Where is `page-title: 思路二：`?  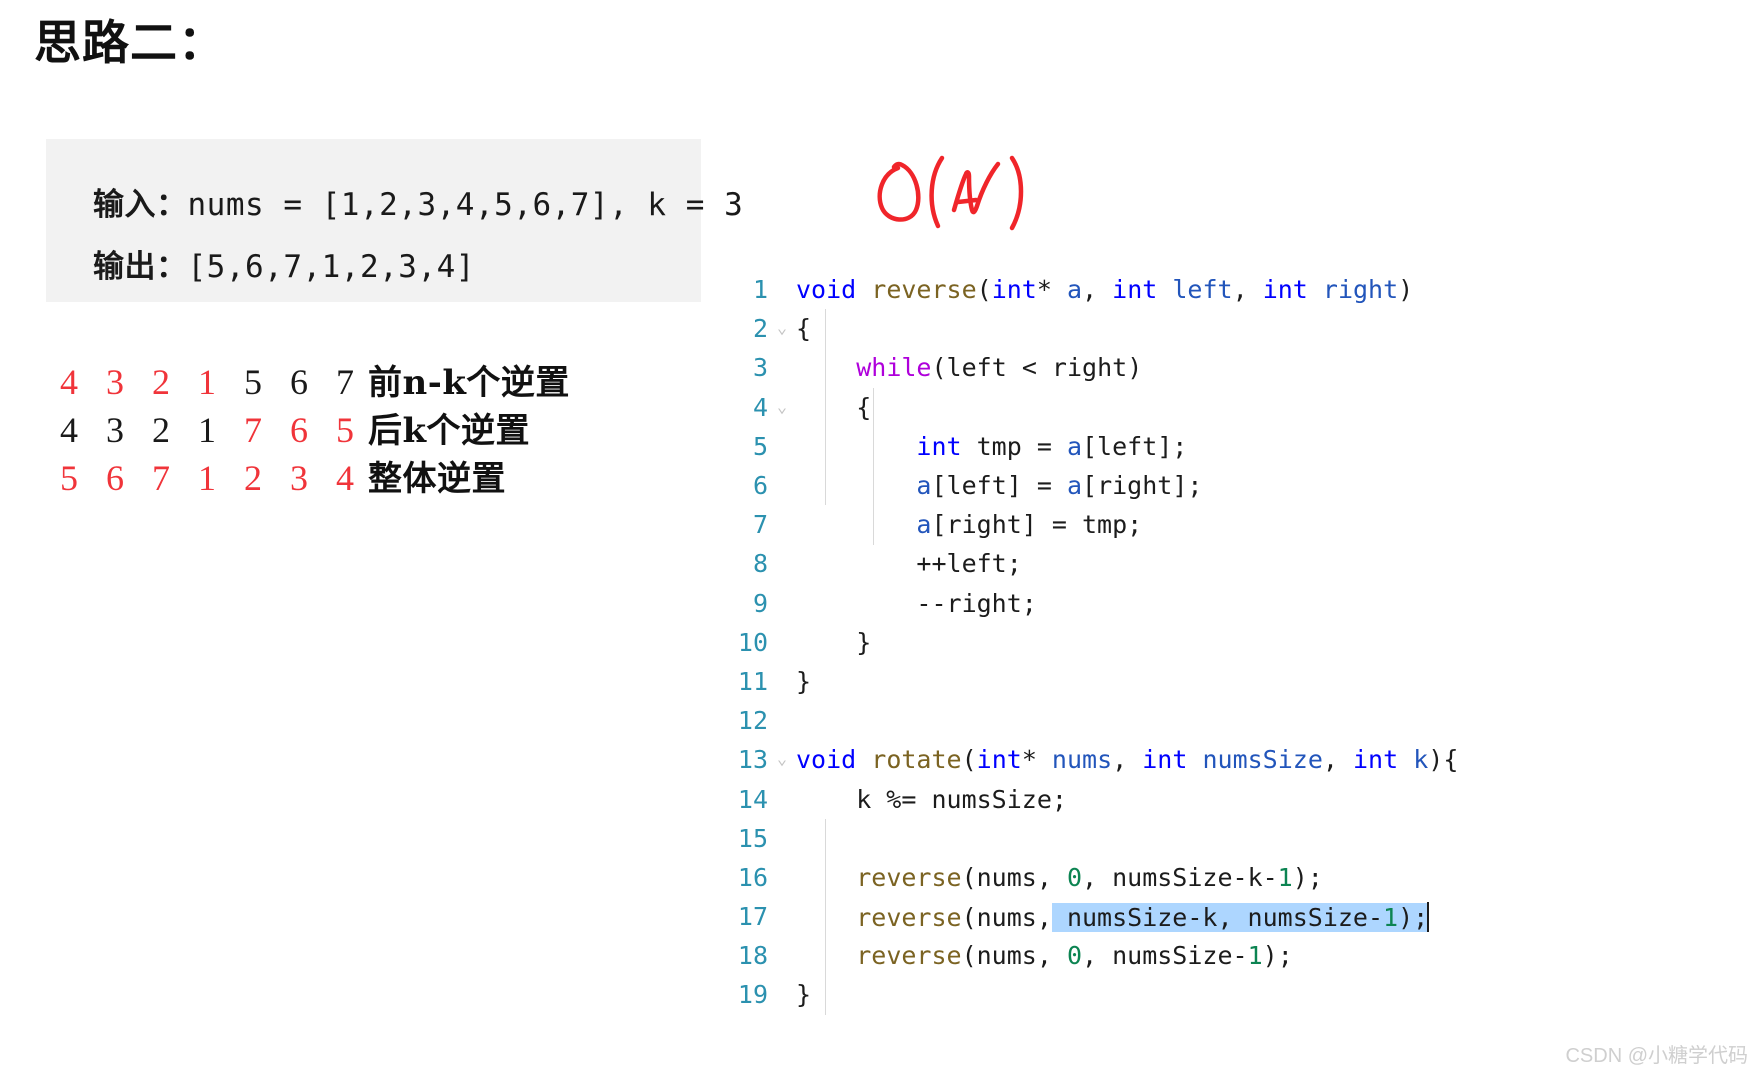
page-title: 思路二： is located at coordinates (130, 44).